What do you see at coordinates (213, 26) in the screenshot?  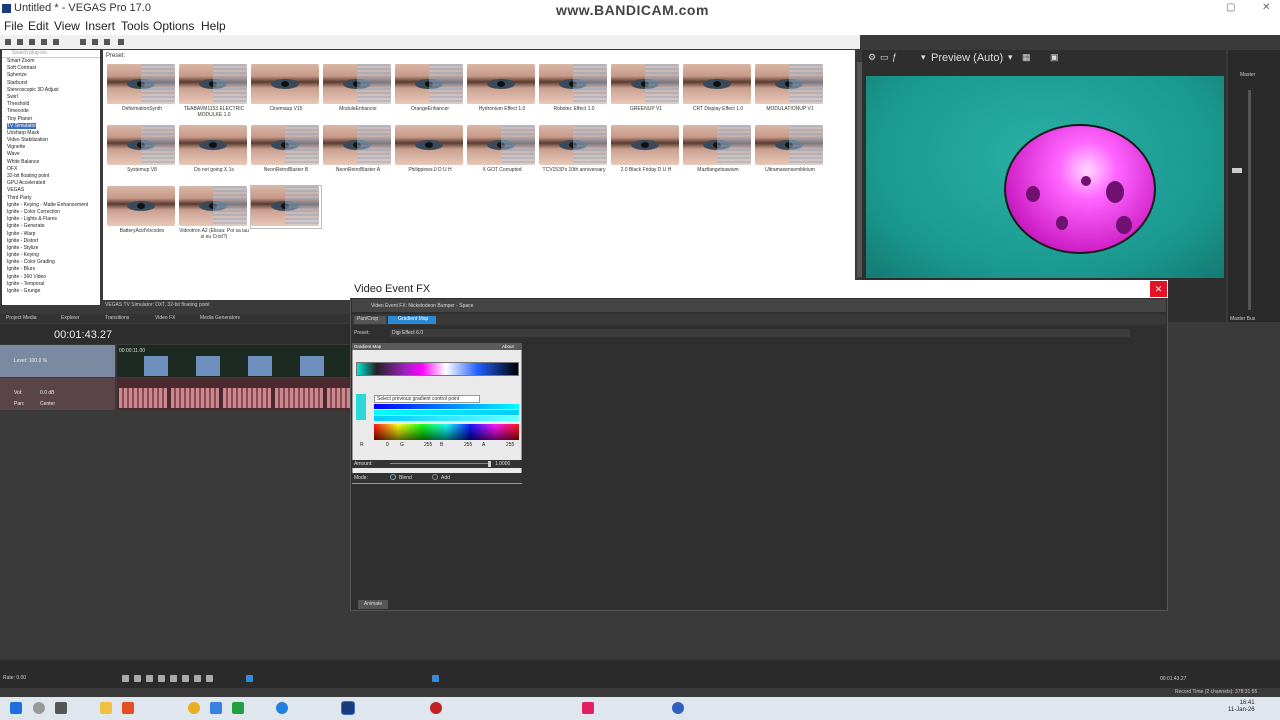 I see `menu-help: Help` at bounding box center [213, 26].